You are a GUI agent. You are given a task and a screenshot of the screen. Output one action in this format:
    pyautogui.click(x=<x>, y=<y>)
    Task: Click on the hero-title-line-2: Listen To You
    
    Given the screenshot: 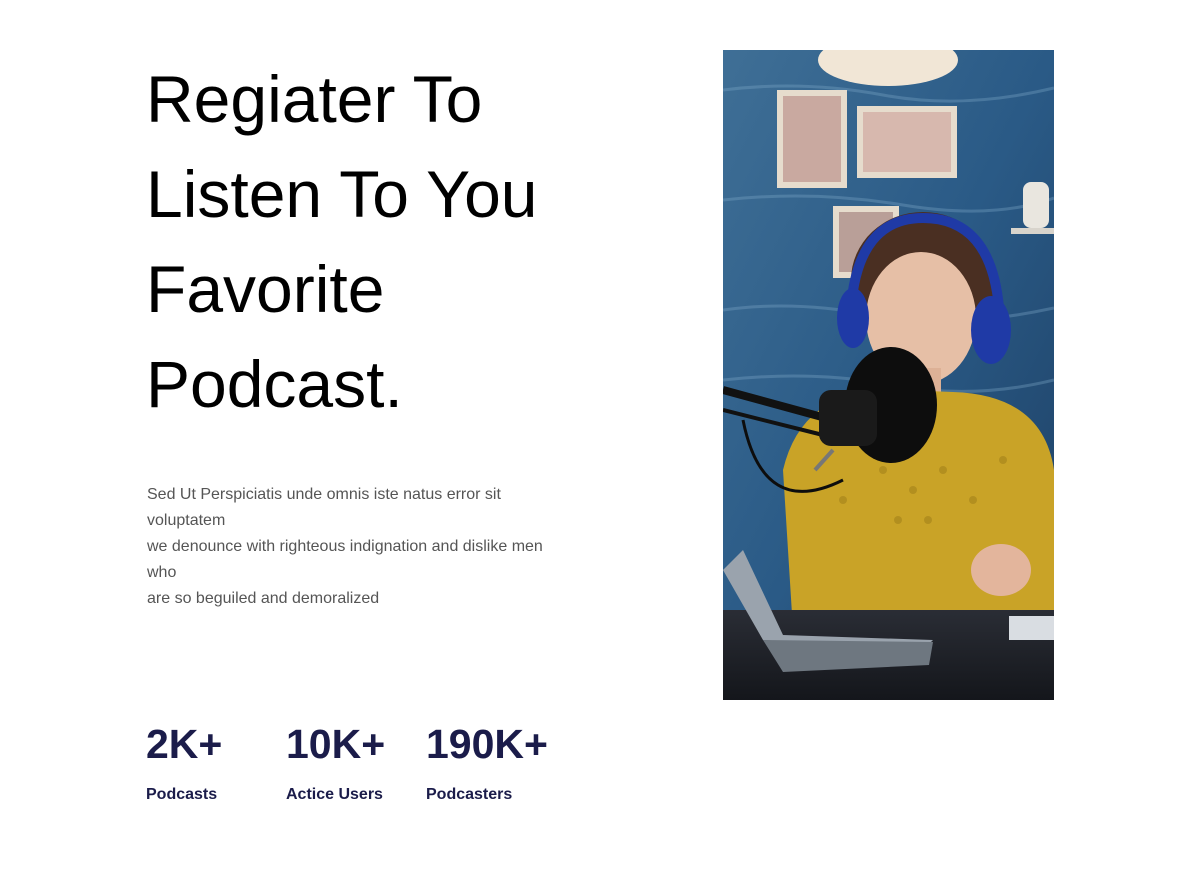 What is the action you would take?
    pyautogui.click(x=342, y=194)
    